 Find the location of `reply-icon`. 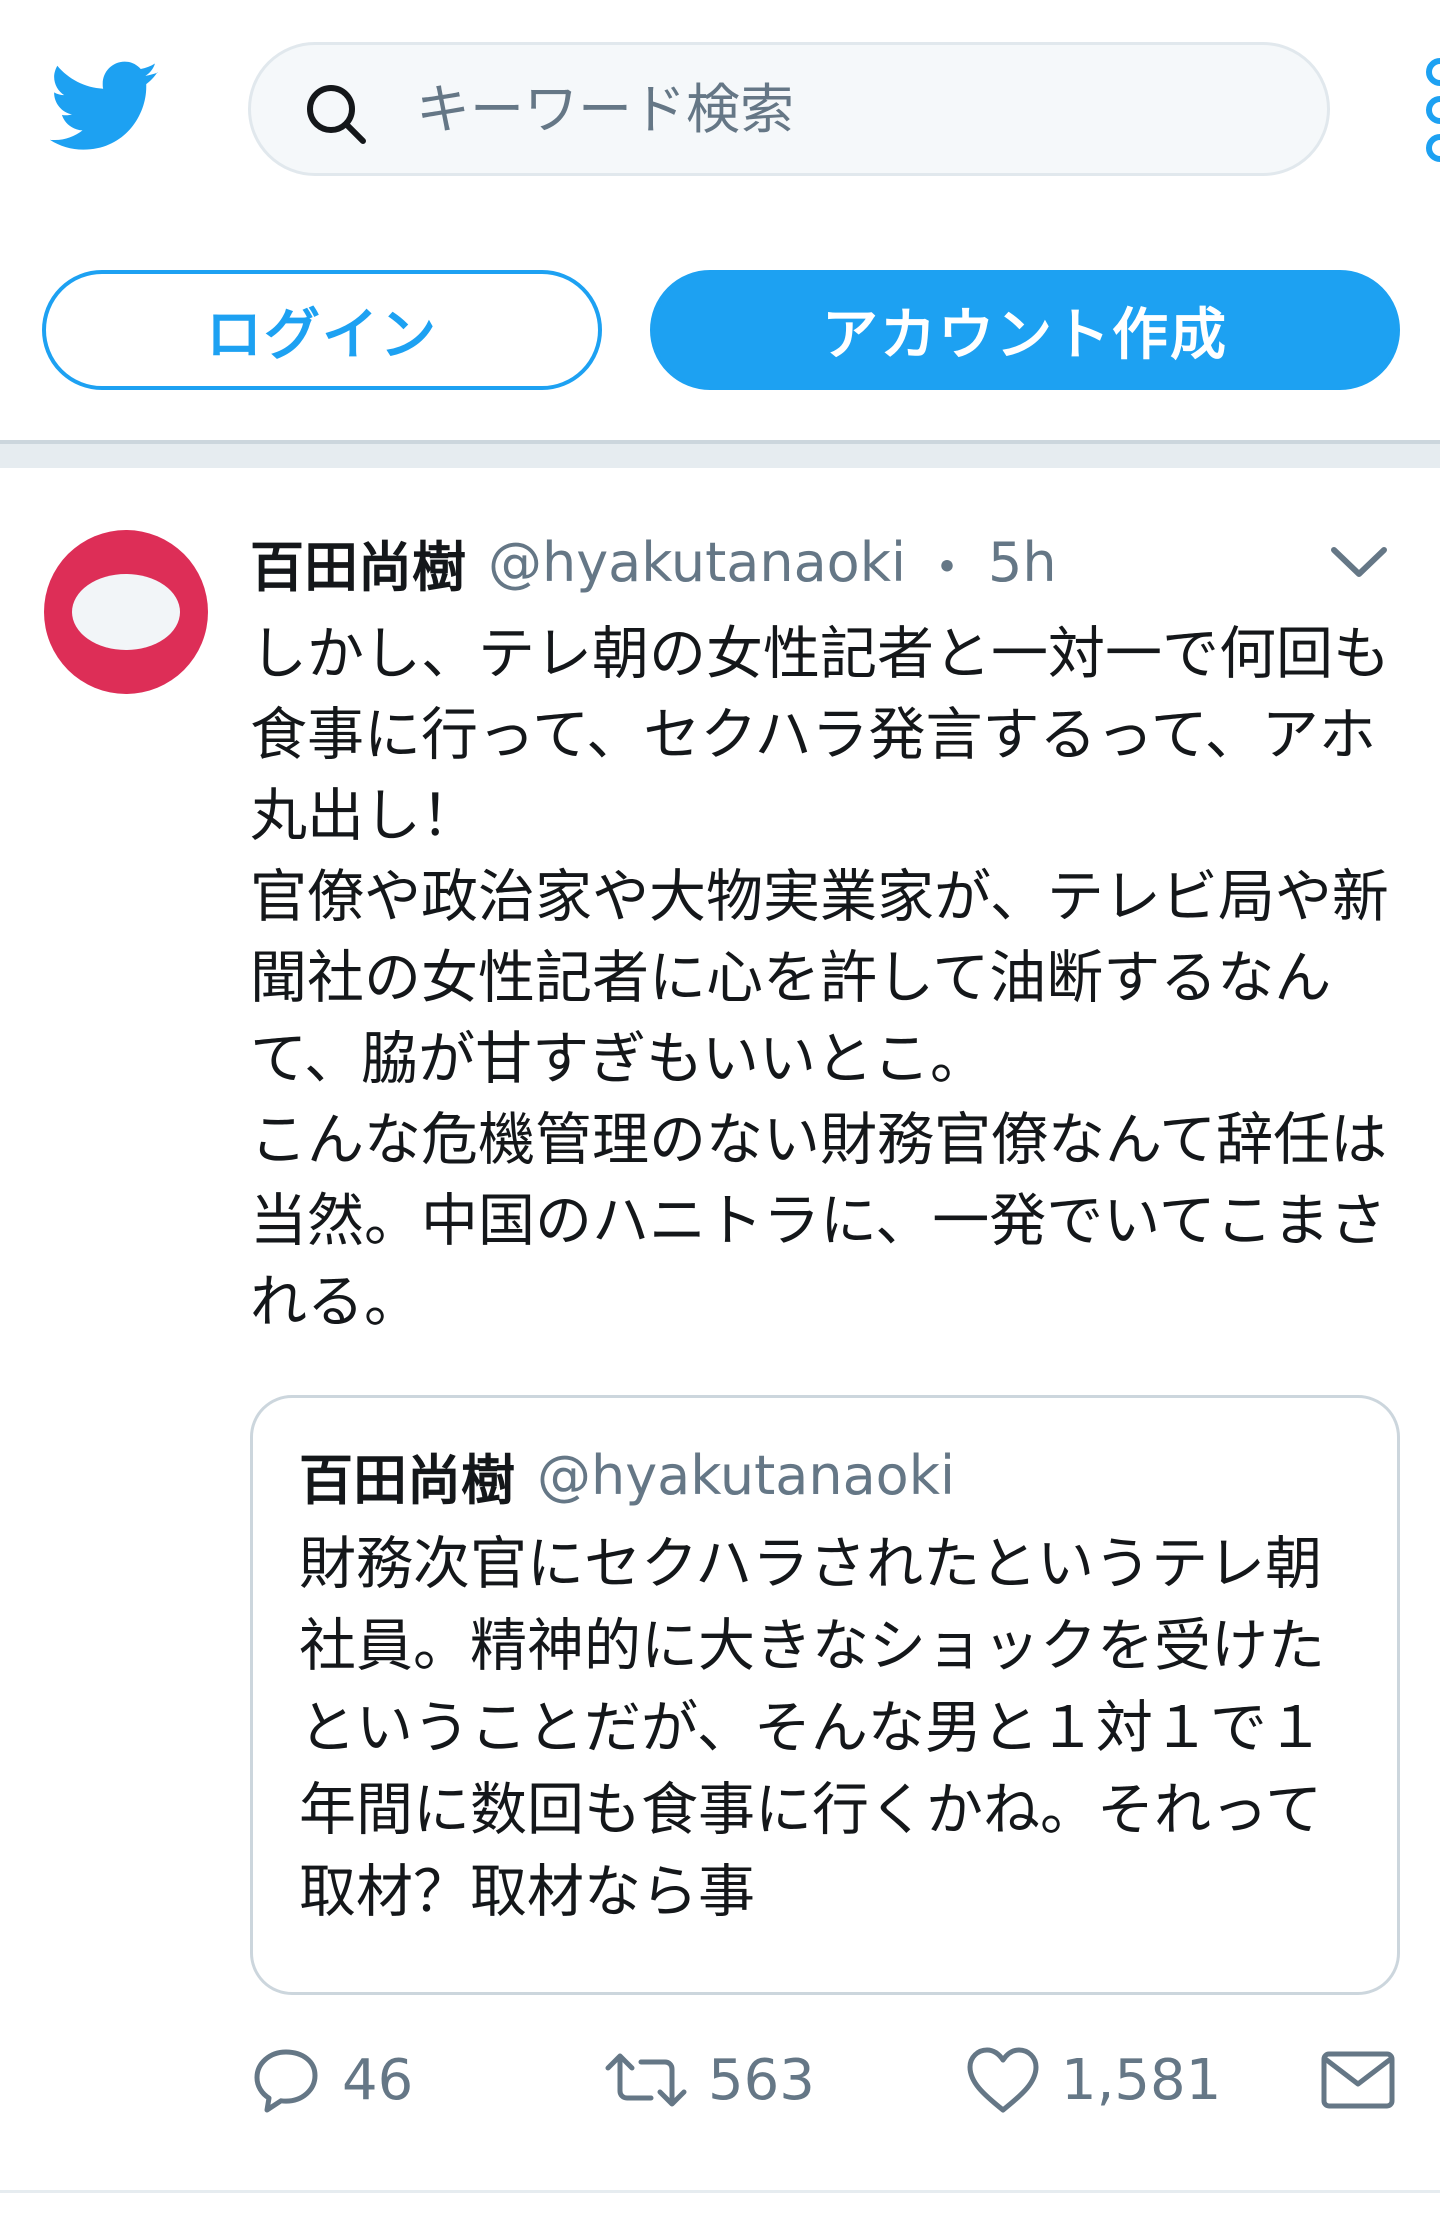

reply-icon is located at coordinates (286, 2081).